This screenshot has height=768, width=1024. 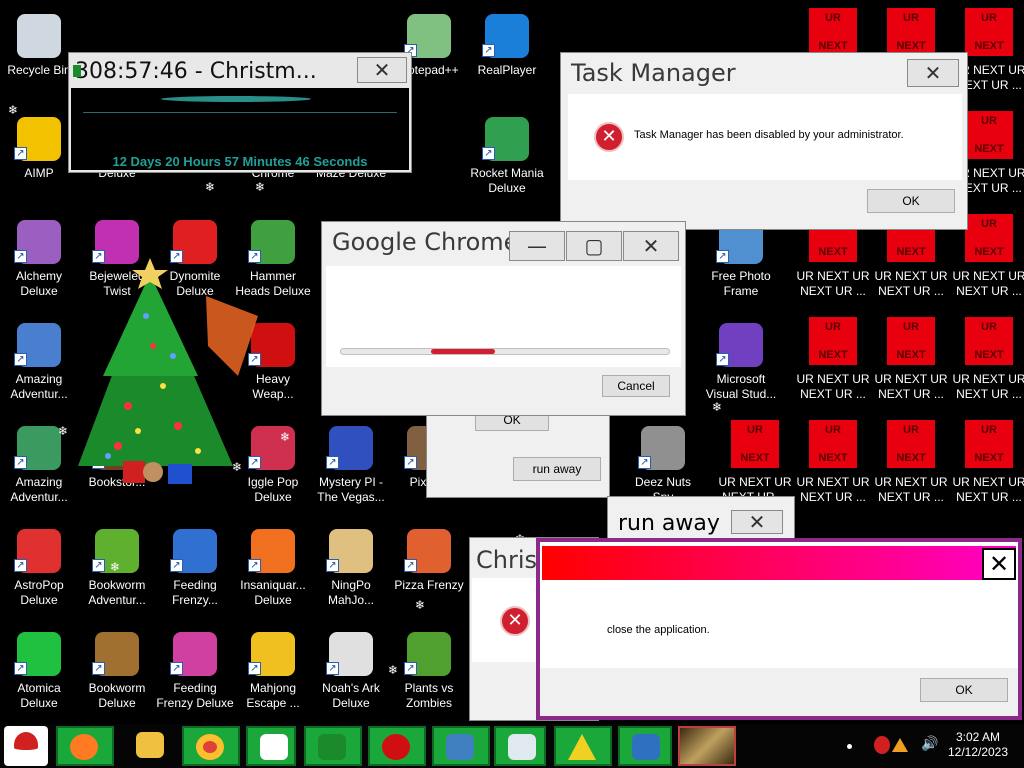 What do you see at coordinates (515, 621) in the screenshot?
I see `error-icon: ✕` at bounding box center [515, 621].